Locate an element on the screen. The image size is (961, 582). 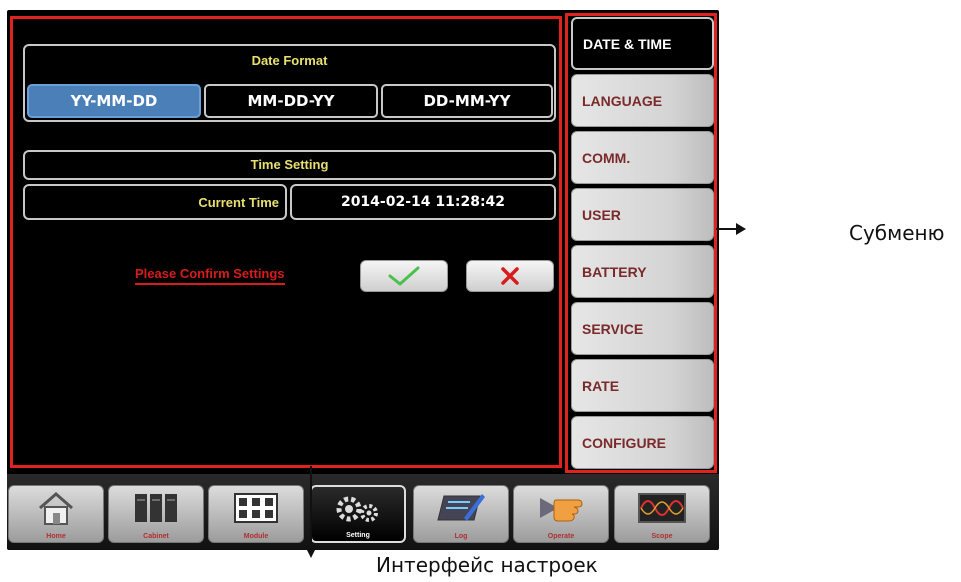
nav-setting-label: Setting is located at coordinates (358, 535).